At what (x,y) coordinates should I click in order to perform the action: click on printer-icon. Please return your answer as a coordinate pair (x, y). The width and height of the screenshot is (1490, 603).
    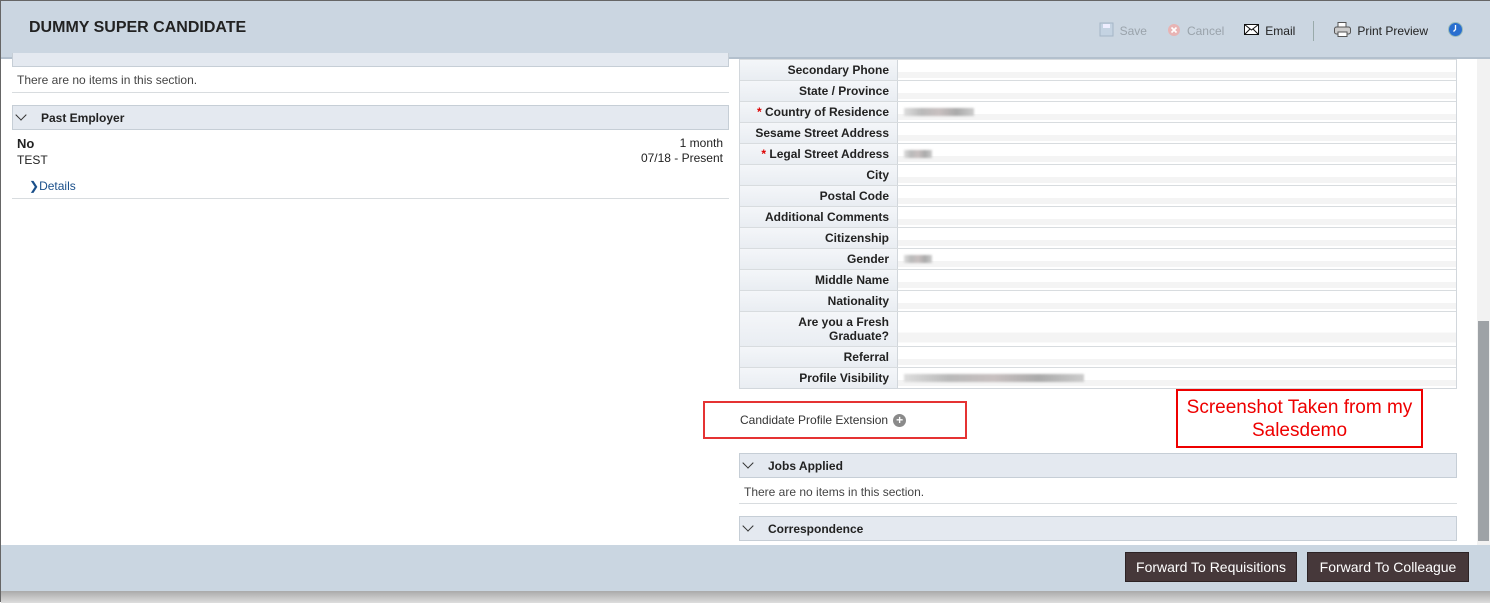
    Looking at the image, I should click on (1343, 31).